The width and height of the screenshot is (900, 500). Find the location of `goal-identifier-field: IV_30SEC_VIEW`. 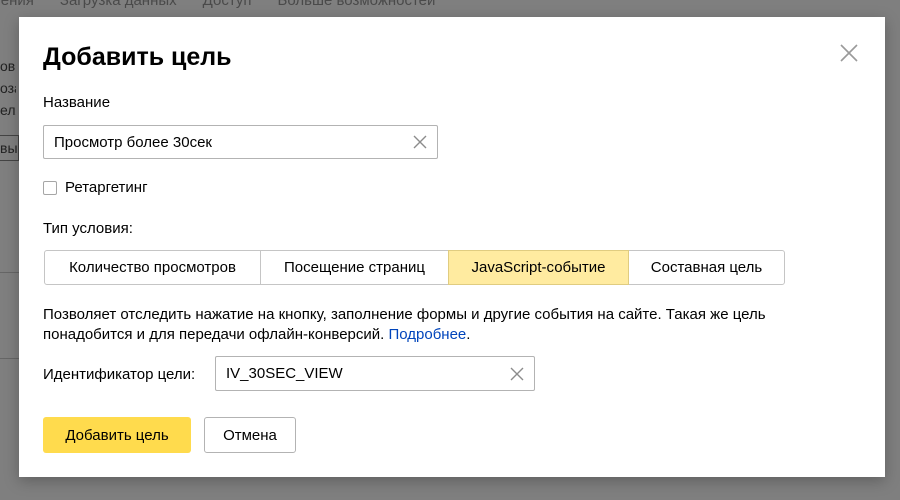

goal-identifier-field: IV_30SEC_VIEW is located at coordinates (375, 373).